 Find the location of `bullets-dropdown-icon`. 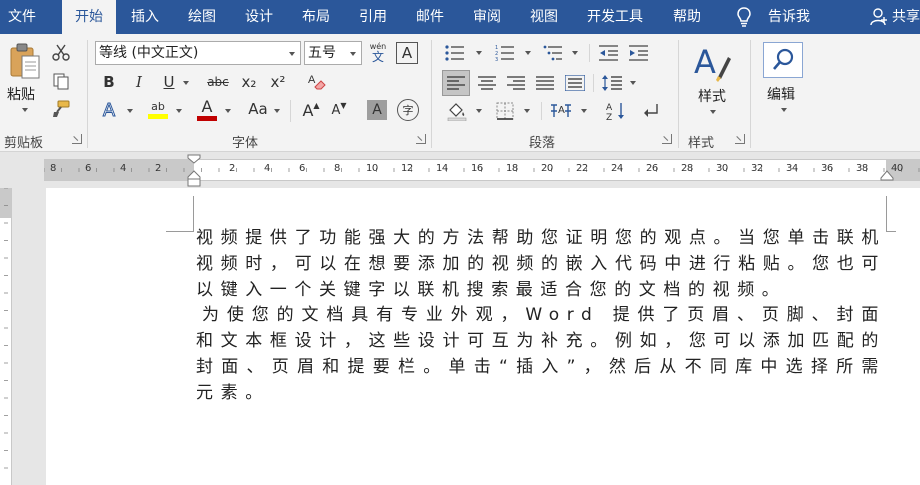

bullets-dropdown-icon is located at coordinates (479, 53).